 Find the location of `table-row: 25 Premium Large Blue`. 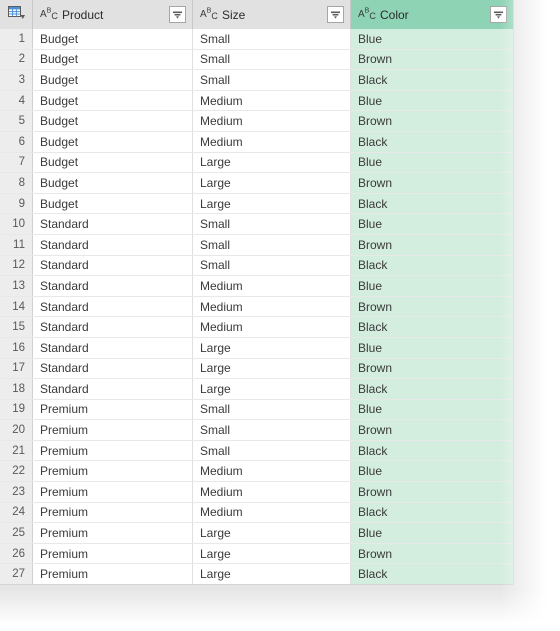

table-row: 25 Premium Large Blue is located at coordinates (256, 533).